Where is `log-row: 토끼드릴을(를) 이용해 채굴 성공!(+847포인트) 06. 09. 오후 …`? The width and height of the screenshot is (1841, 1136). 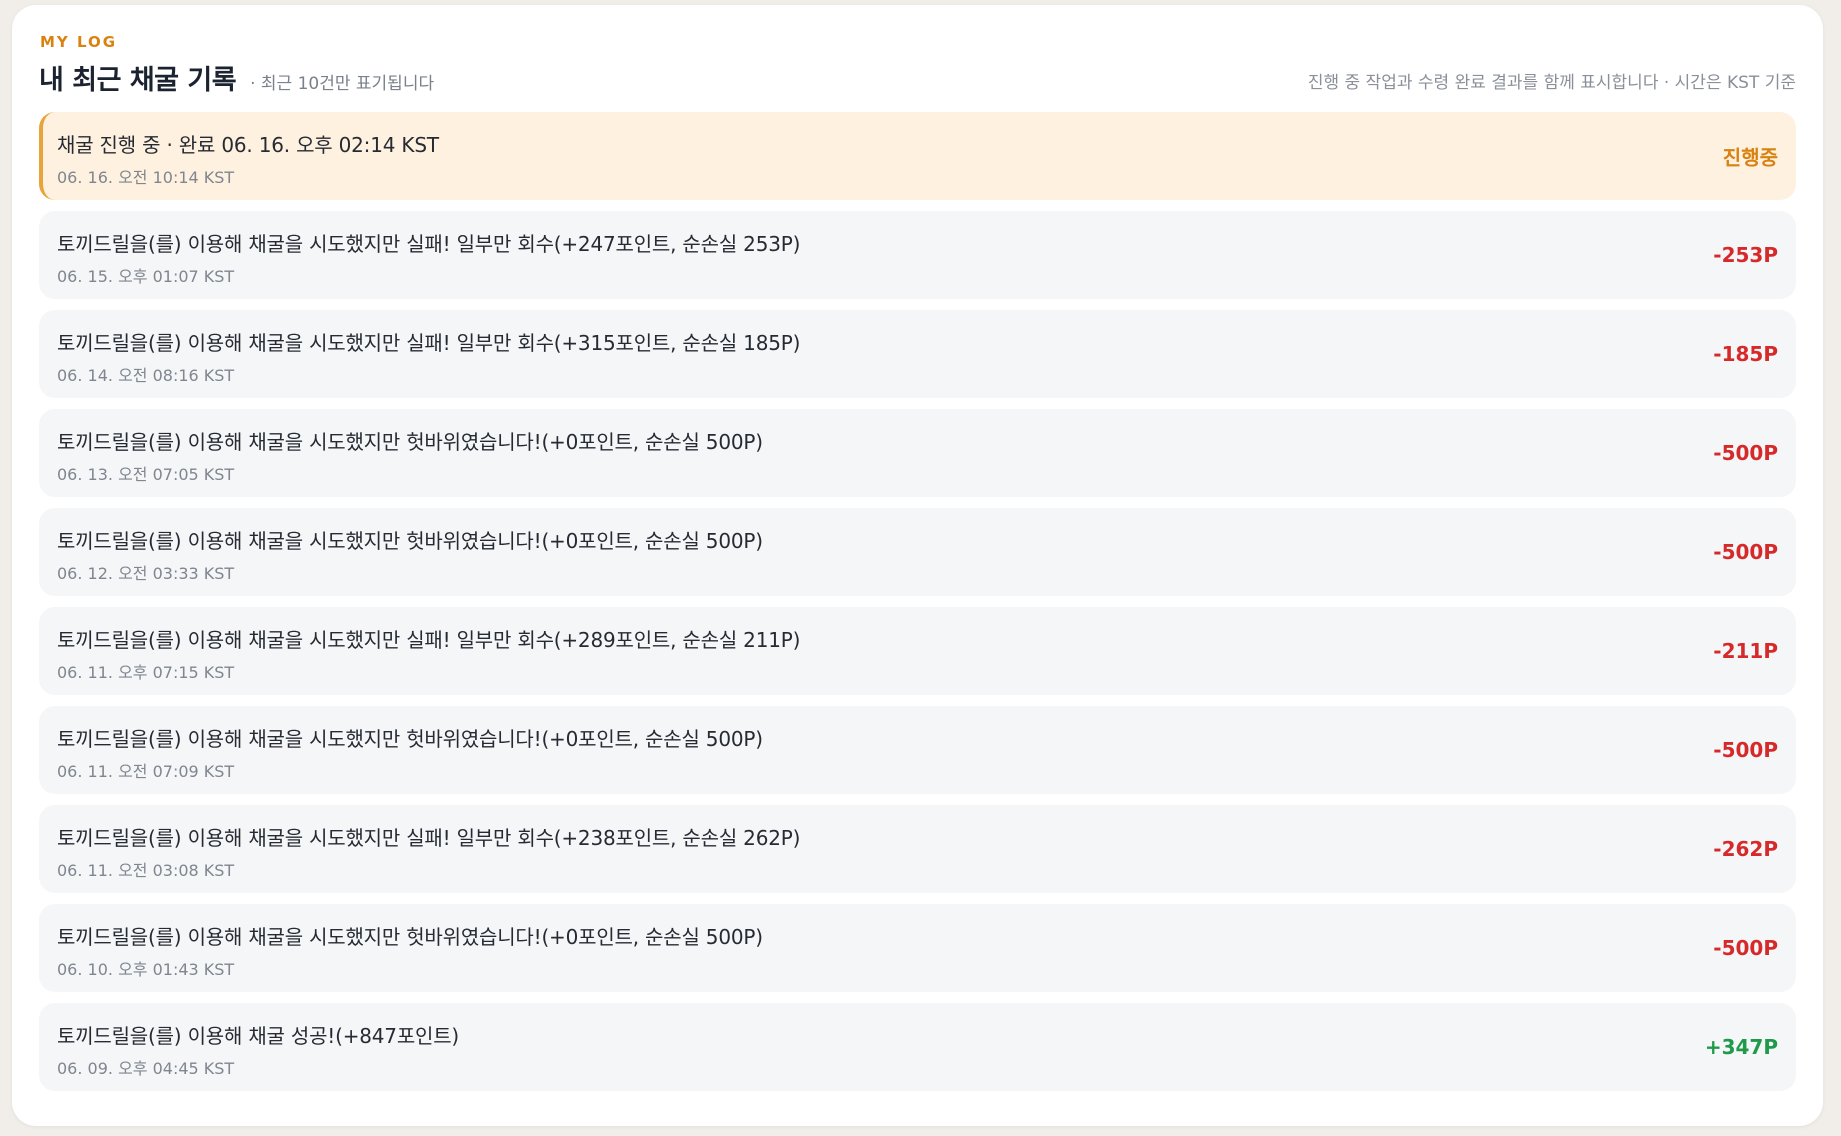
log-row: 토끼드릴을(를) 이용해 채굴 성공!(+847포인트) 06. 09. 오후 … is located at coordinates (917, 1047).